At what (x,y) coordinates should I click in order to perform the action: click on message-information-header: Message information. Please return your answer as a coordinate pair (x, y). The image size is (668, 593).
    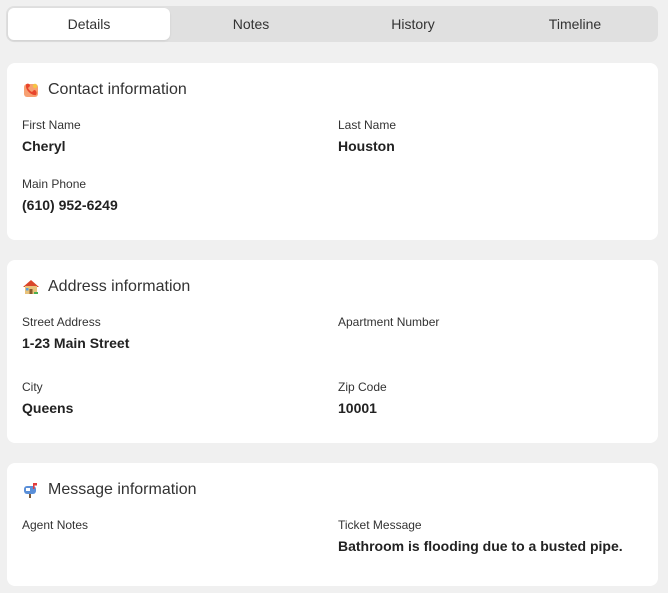
    Looking at the image, I should click on (332, 490).